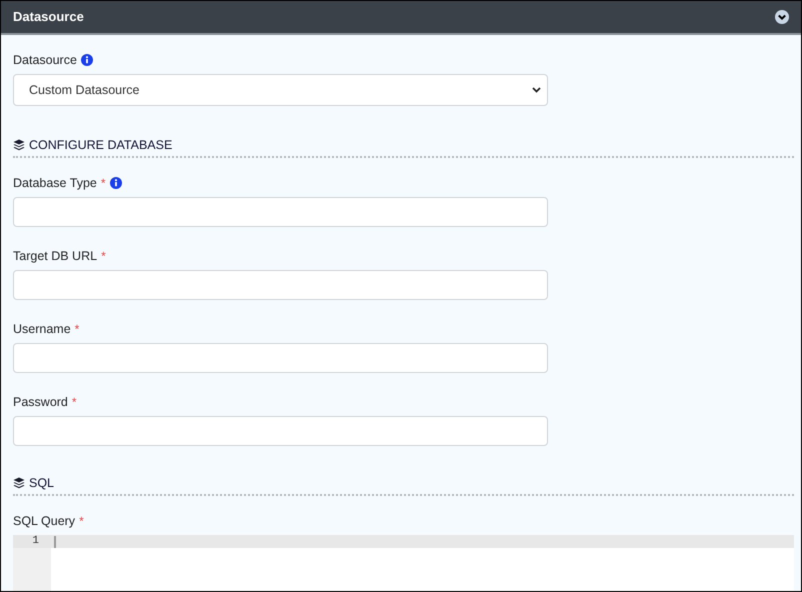 This screenshot has height=592, width=802. I want to click on text-cursor, so click(55, 542).